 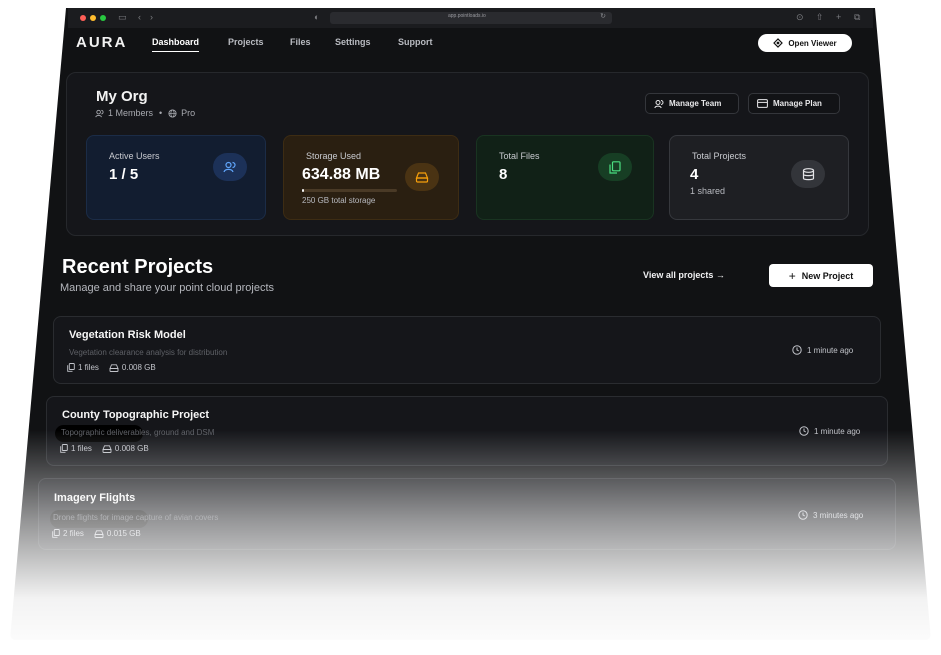 I want to click on stat-label: Total Projects, so click(x=719, y=156).